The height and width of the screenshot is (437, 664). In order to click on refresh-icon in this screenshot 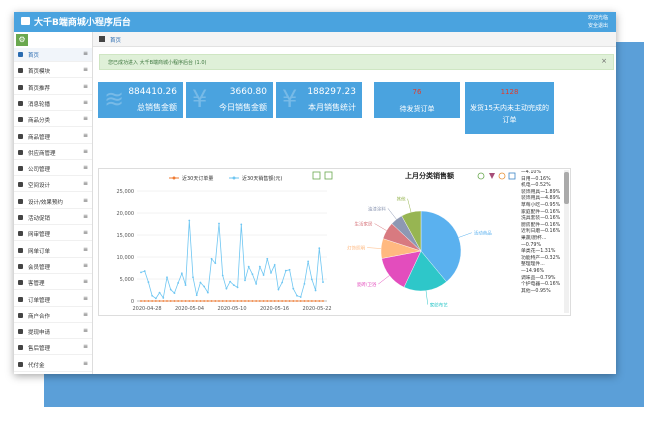, I will do `click(502, 176)`.